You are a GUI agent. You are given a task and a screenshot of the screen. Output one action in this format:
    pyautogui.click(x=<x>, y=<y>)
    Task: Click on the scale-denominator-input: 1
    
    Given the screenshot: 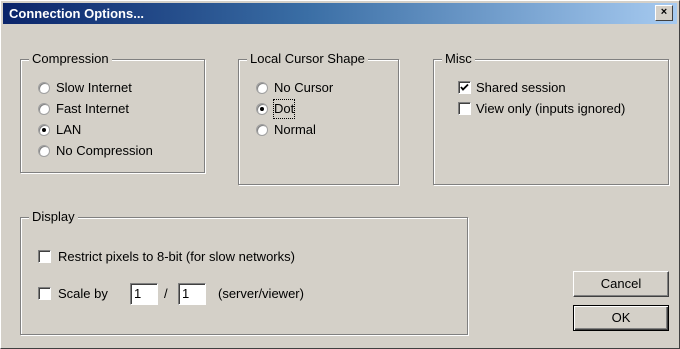 What is the action you would take?
    pyautogui.click(x=192, y=294)
    